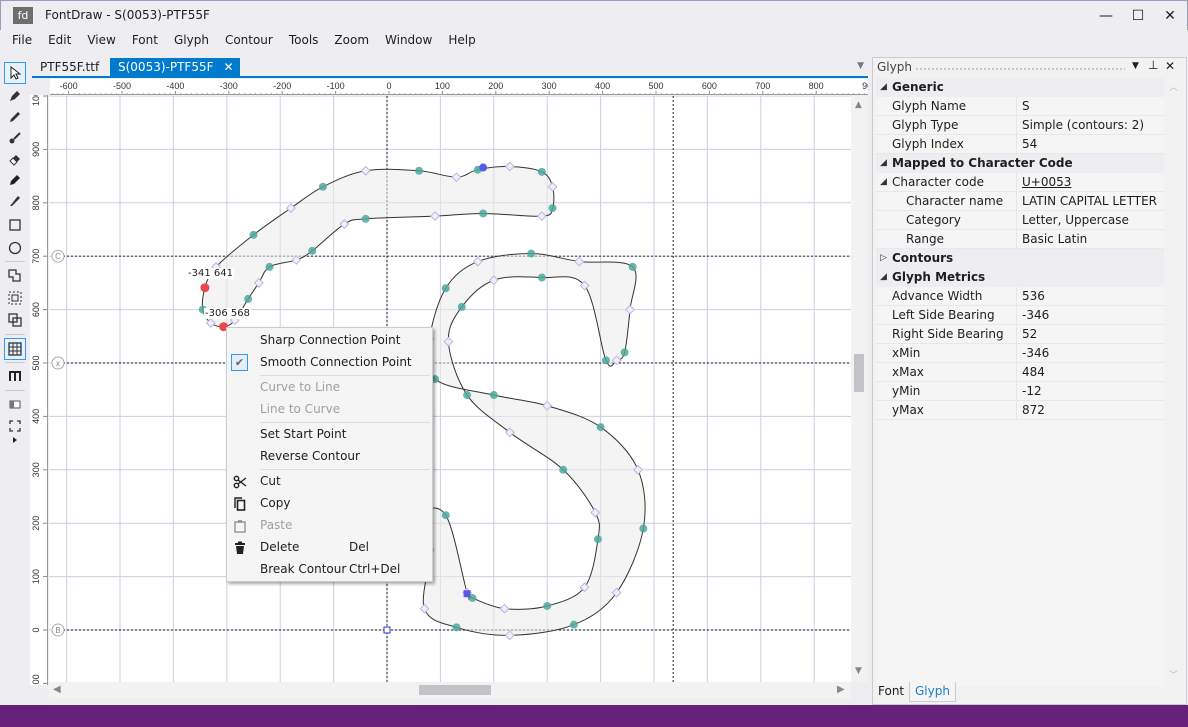 This screenshot has height=727, width=1188. Describe the element at coordinates (15, 349) in the screenshot. I see `grid-toggle` at that location.